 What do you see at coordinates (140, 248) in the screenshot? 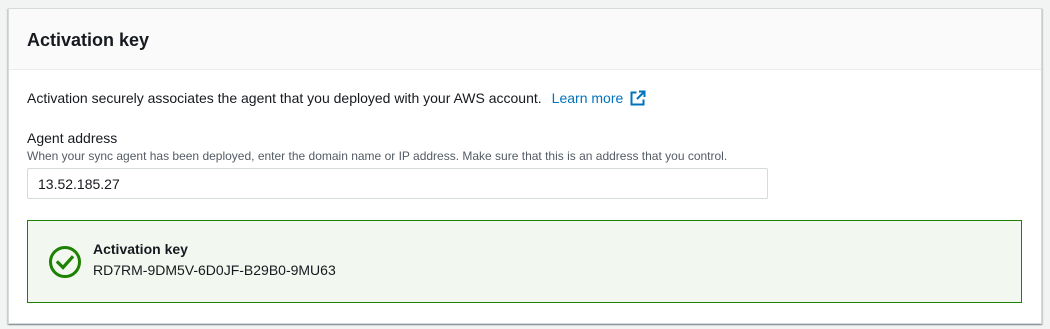
I see `alert-title: Activation key` at bounding box center [140, 248].